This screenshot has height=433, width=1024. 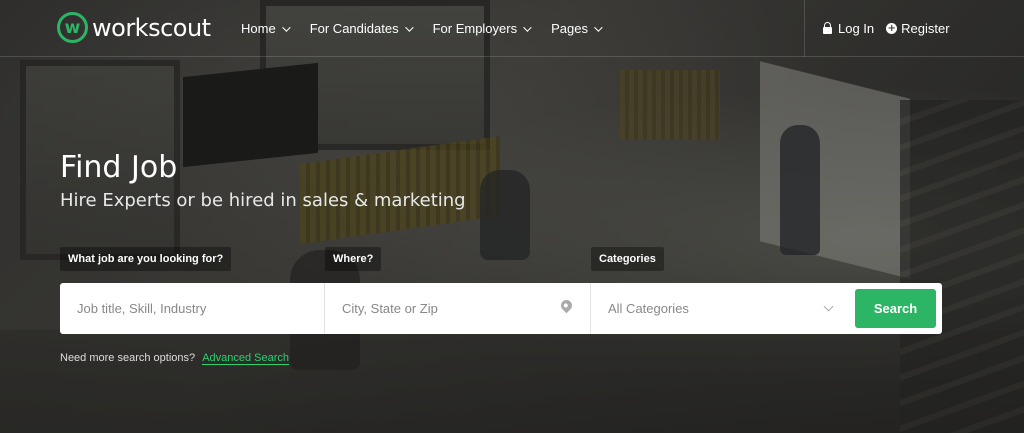 What do you see at coordinates (804, 28) in the screenshot?
I see `header-divider` at bounding box center [804, 28].